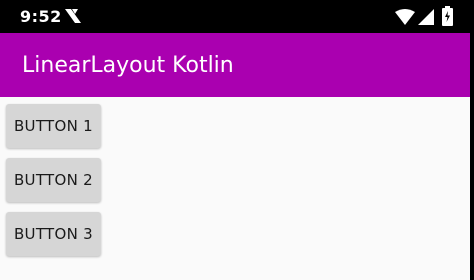 The image size is (474, 280). Describe the element at coordinates (53, 234) in the screenshot. I see `button-3: BUTTON 3` at that location.